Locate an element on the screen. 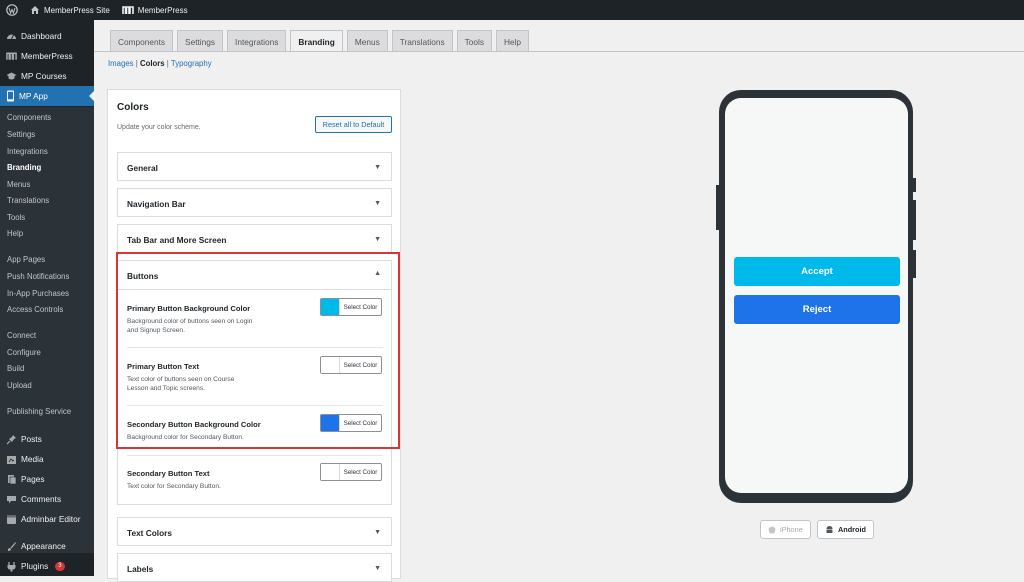  graduation-cap-icon is located at coordinates (11, 76).